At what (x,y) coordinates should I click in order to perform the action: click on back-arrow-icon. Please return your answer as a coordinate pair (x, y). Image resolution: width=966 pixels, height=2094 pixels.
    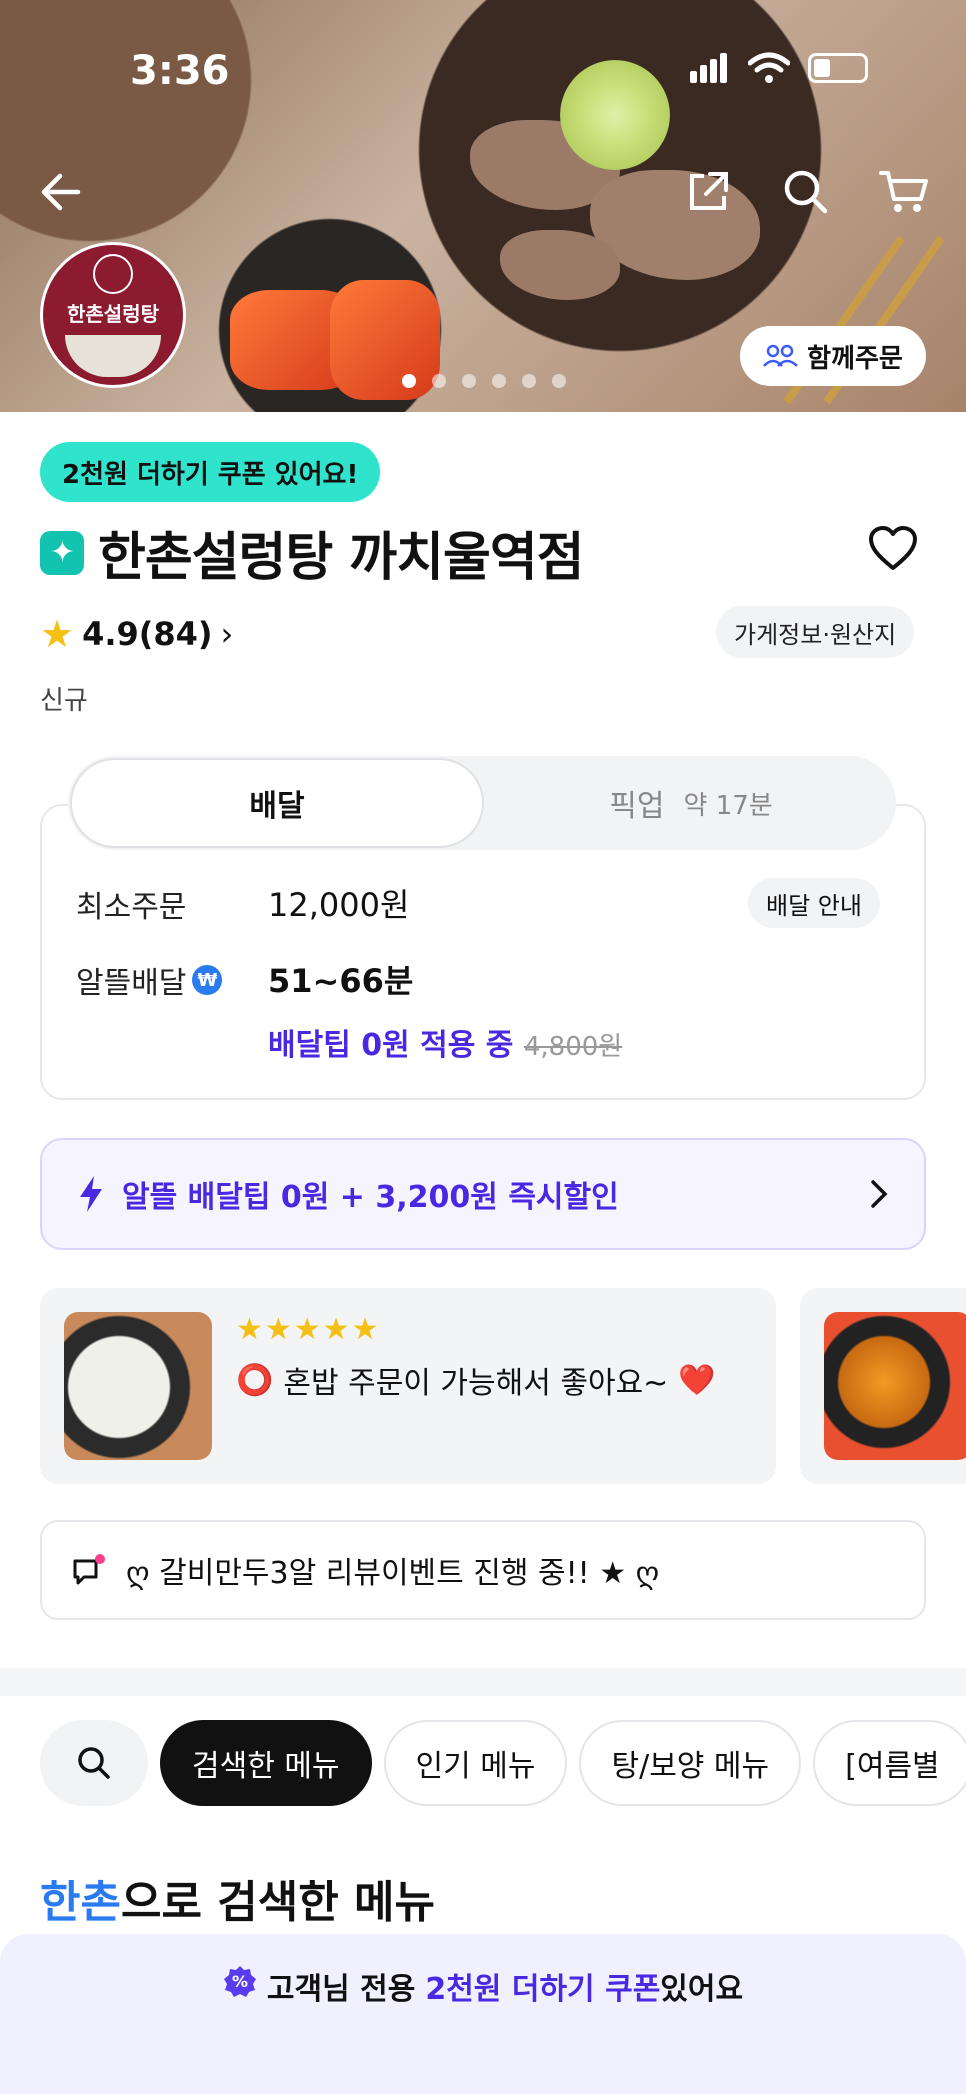
    Looking at the image, I should click on (61, 192).